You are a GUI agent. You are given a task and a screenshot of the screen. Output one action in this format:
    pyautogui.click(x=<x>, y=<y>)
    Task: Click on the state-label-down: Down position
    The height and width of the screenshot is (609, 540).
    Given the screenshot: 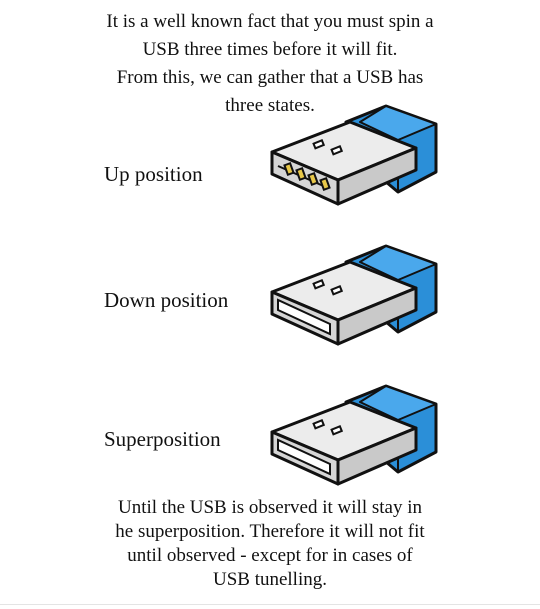 What is the action you would take?
    pyautogui.click(x=166, y=300)
    